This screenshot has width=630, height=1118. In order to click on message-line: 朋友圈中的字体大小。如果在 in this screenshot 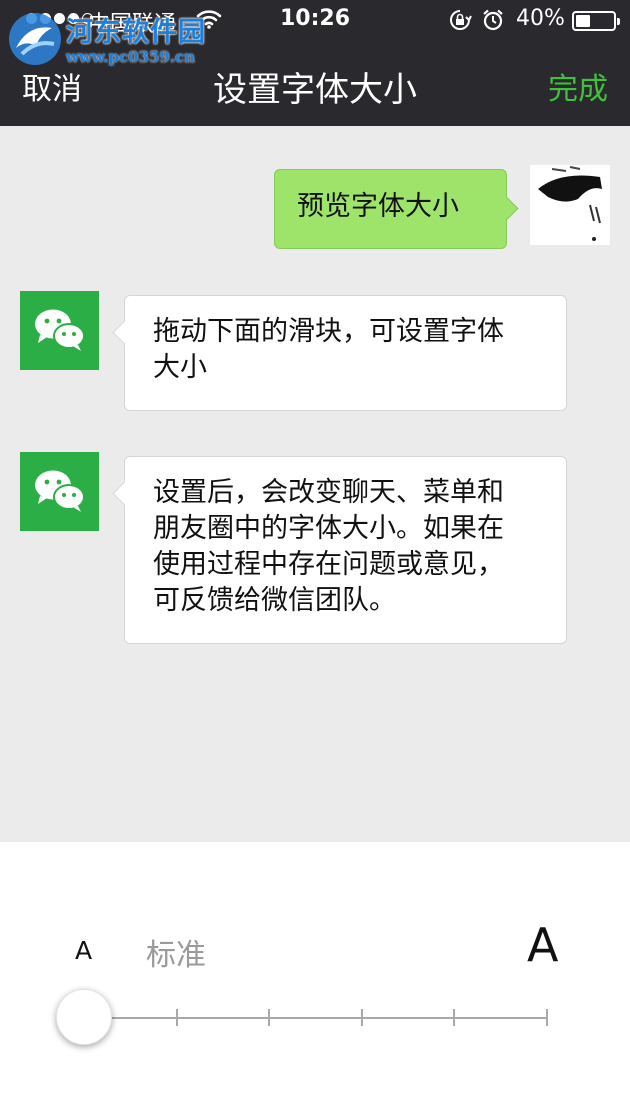, I will do `click(328, 528)`.